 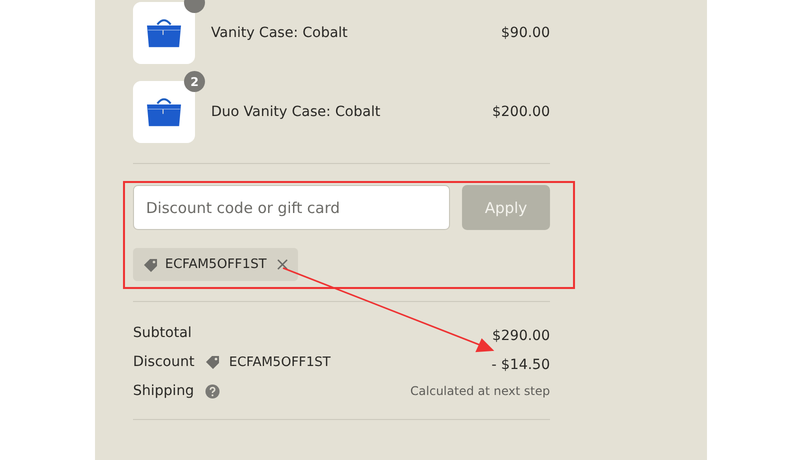 What do you see at coordinates (280, 33) in the screenshot?
I see `product-name: Vanity Case: Cobalt` at bounding box center [280, 33].